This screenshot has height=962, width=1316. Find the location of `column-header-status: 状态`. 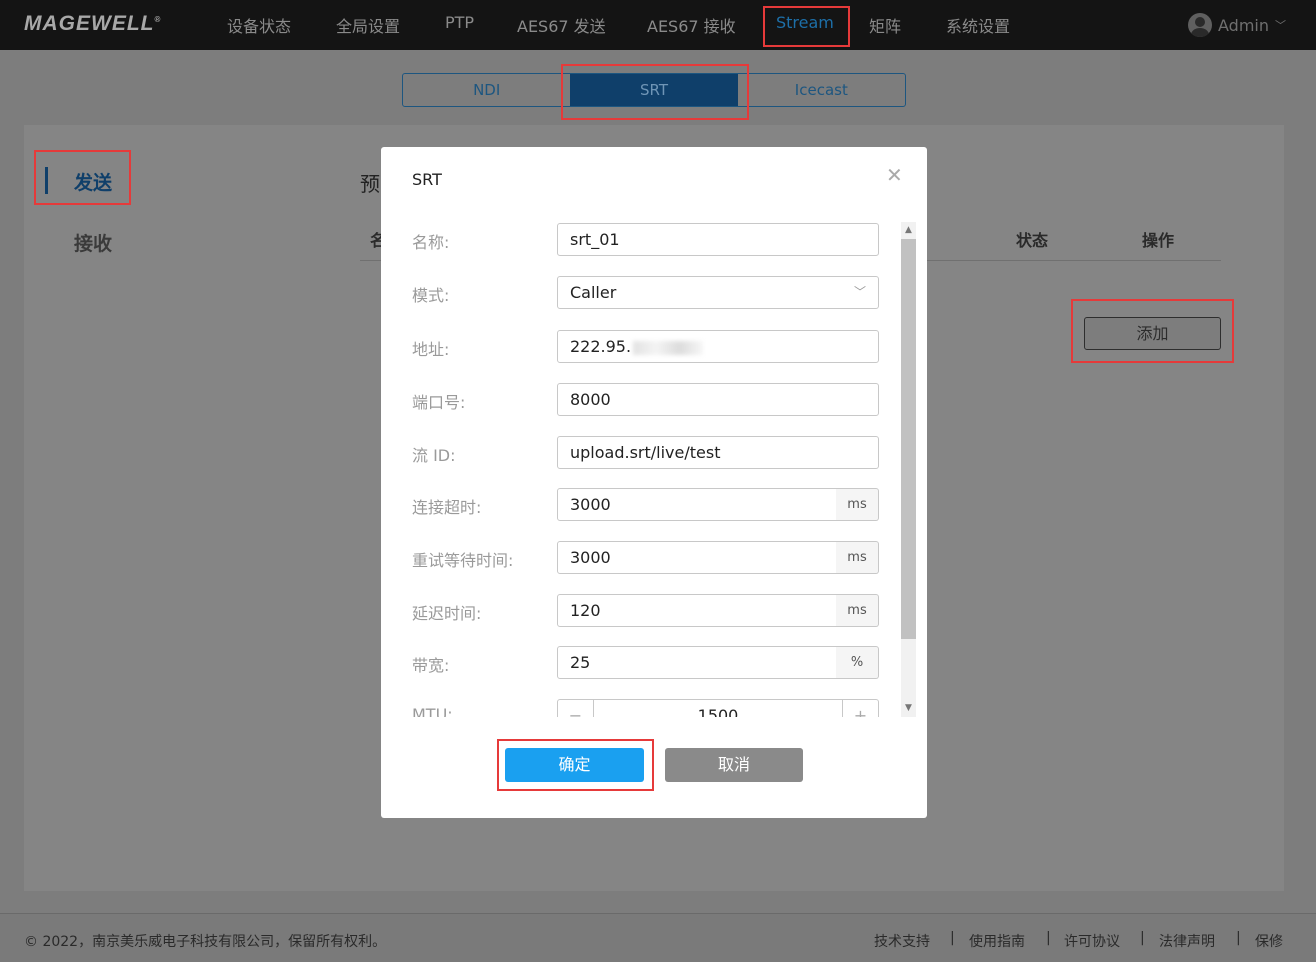

column-header-status: 状态 is located at coordinates (1032, 240).